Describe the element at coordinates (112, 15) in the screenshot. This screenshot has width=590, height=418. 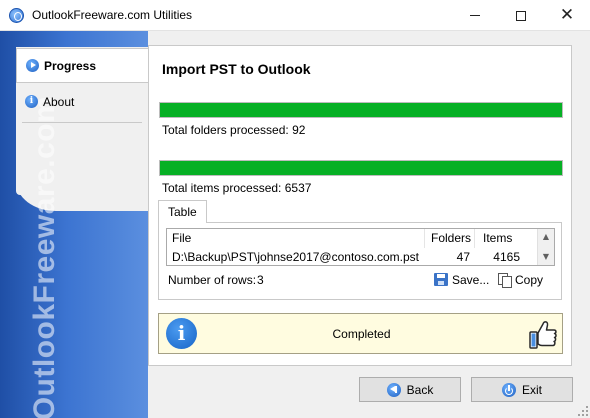
I see `window-title: OutlookFreeware.com Utilities` at that location.